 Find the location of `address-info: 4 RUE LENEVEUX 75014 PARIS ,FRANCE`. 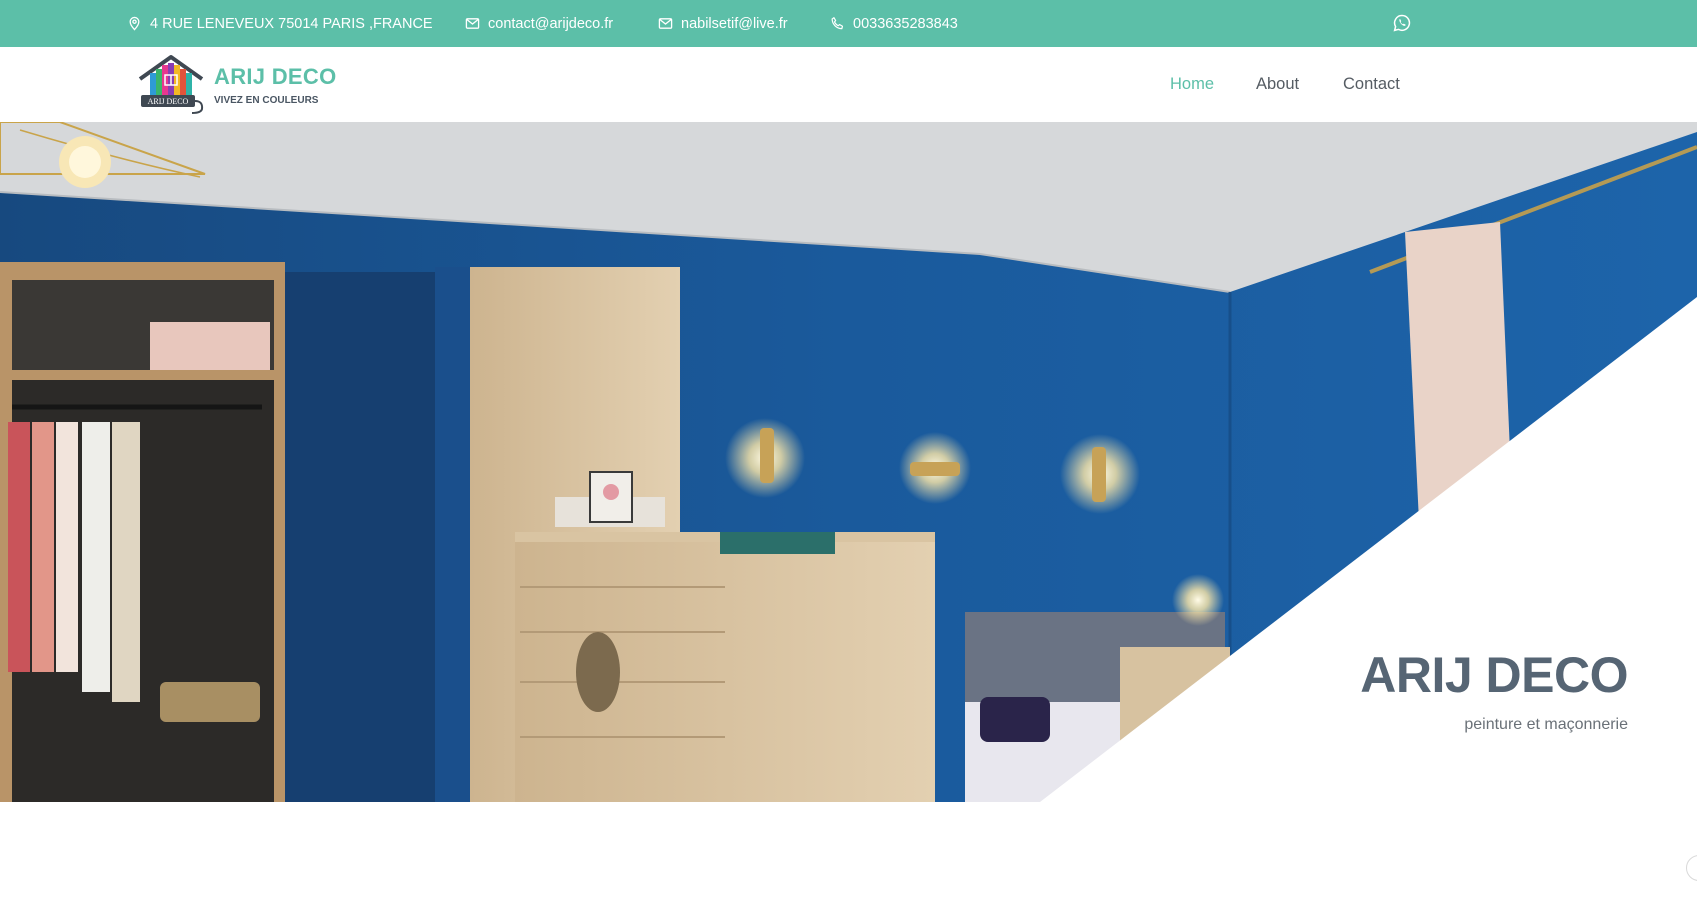

address-info: 4 RUE LENEVEUX 75014 PARIS ,FRANCE is located at coordinates (280, 23).